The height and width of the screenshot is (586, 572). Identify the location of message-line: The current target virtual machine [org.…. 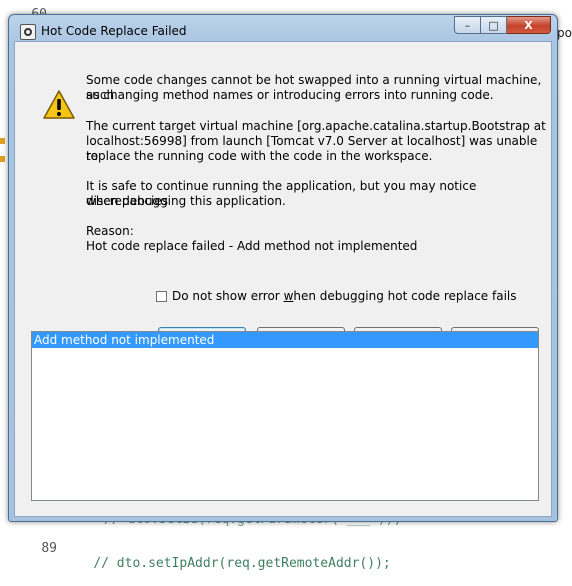
(316, 126).